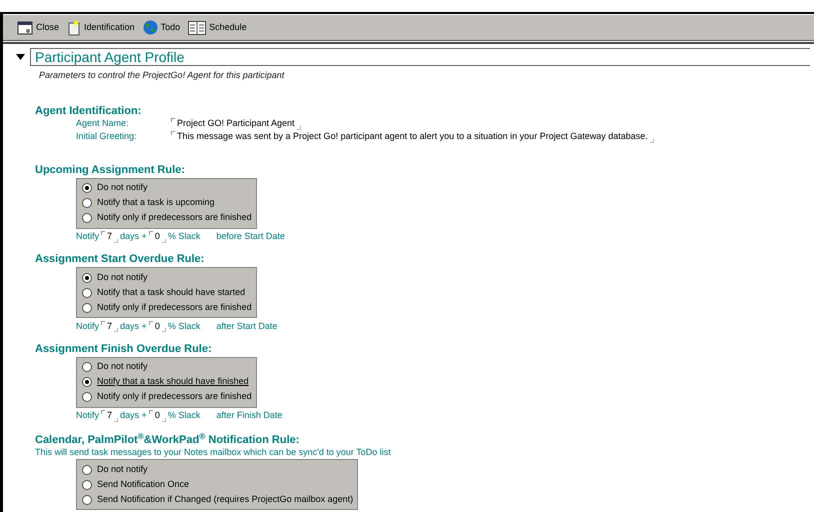  What do you see at coordinates (167, 440) in the screenshot?
I see `section-heading: Calendar, PalmPilot$^{®}$&WorkPad$^{®}$ Notification Rule:` at bounding box center [167, 440].